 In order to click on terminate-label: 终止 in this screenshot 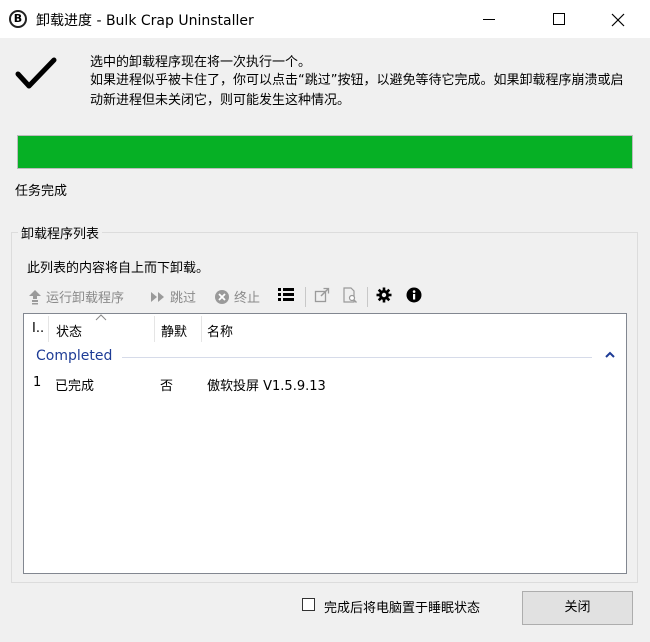, I will do `click(247, 298)`.